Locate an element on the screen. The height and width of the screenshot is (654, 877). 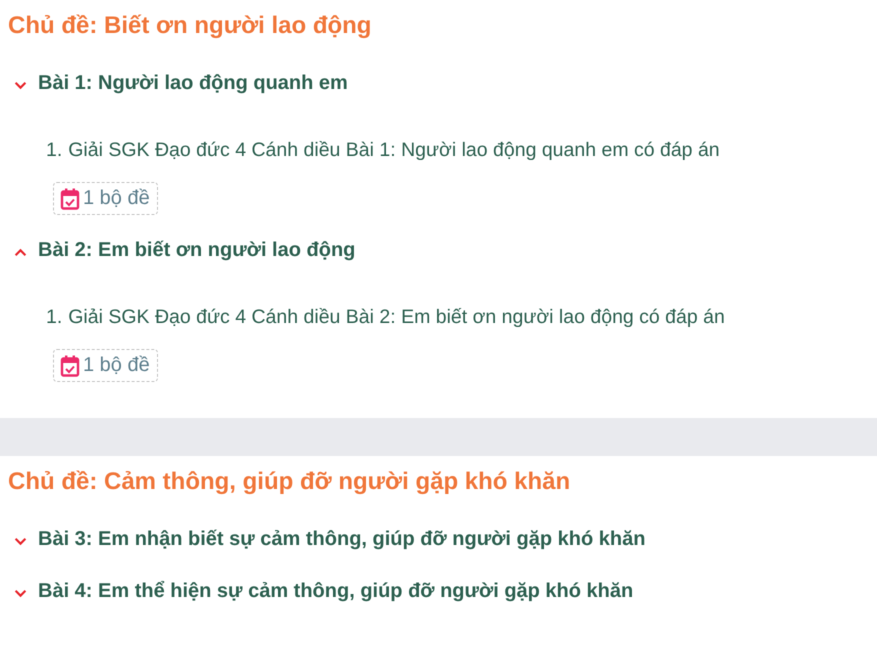
exercise-link: Giải SGK Đạo đức 4 Cánh diều Bài 1: Người lao động quanh em có đáp án is located at coordinates (394, 150).